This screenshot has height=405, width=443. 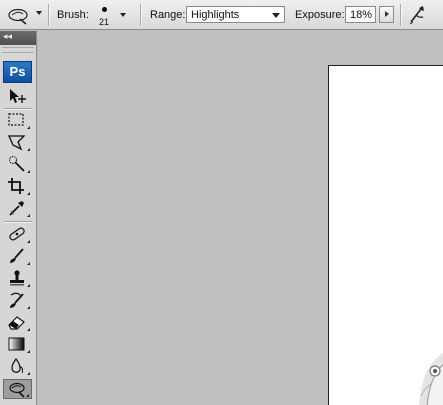 I want to click on tools-panel: ◂◂ Ps, so click(x=18, y=218).